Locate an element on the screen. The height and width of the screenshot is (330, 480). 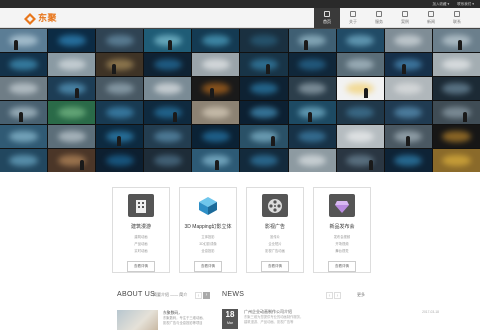
nav-news: 新闻 is located at coordinates (431, 18).